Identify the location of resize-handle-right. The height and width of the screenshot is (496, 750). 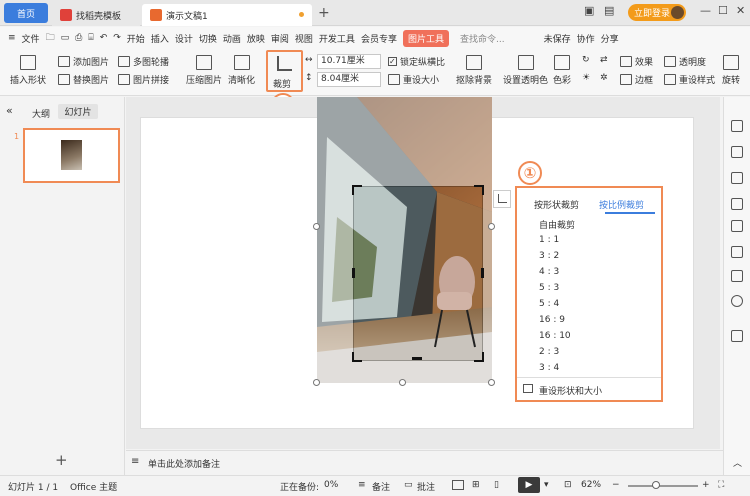
(491, 226).